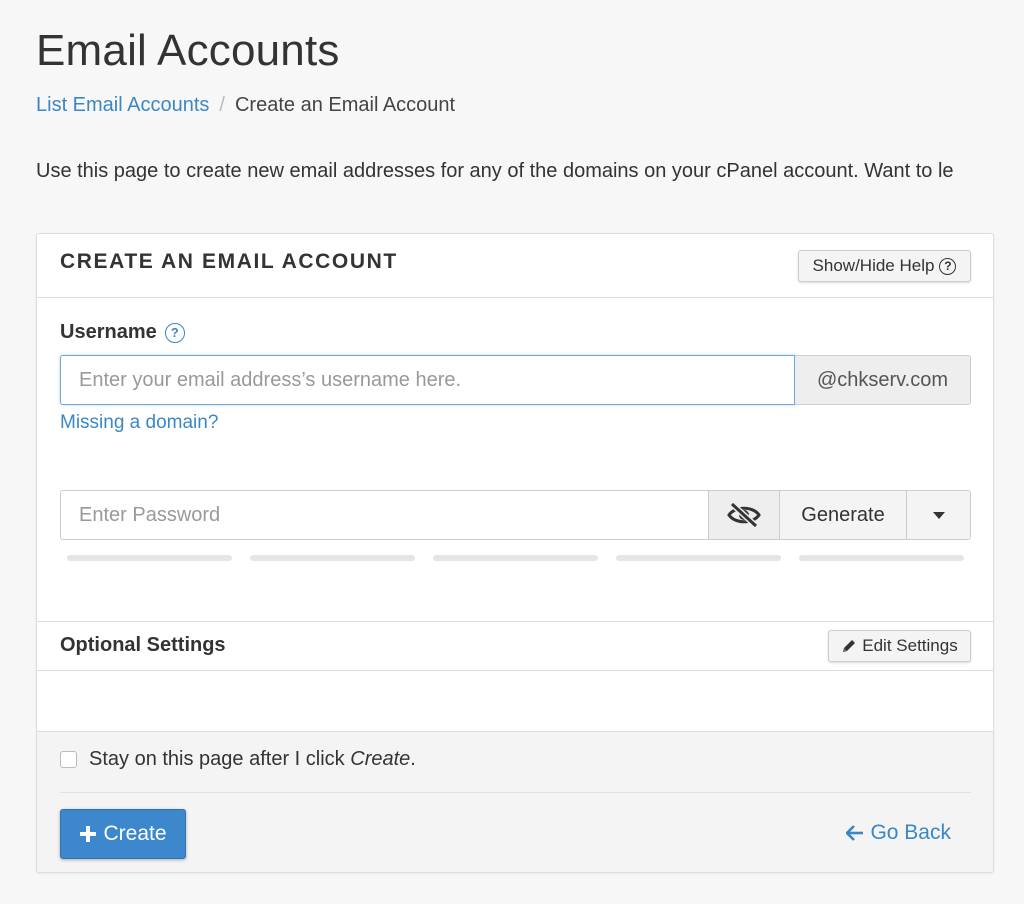  What do you see at coordinates (345, 105) in the screenshot?
I see `breadcrumb-current: Create an Email Account` at bounding box center [345, 105].